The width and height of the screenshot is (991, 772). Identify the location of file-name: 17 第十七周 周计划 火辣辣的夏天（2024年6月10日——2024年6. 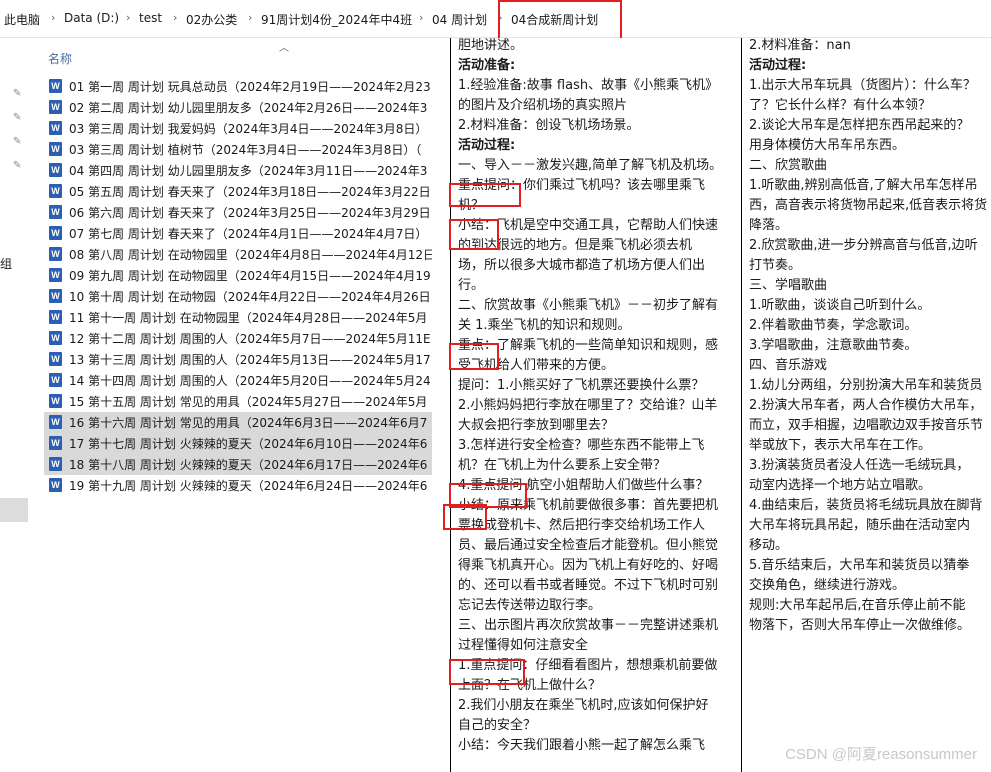
(248, 444).